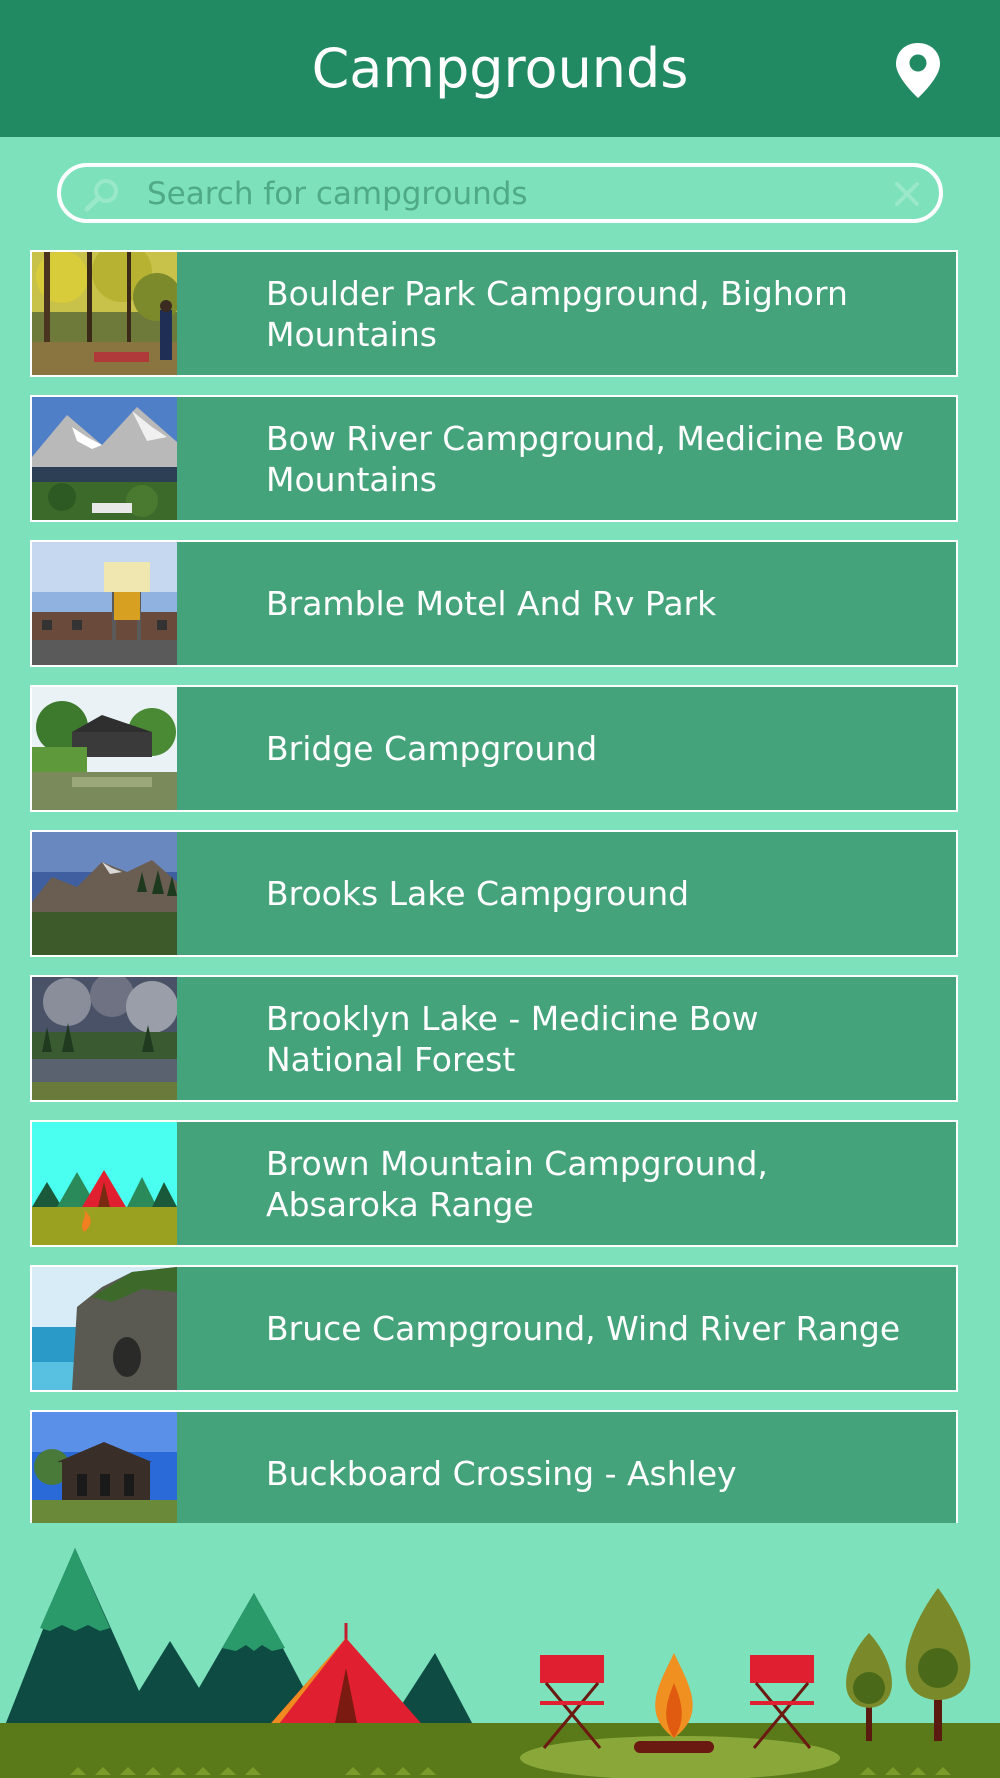  What do you see at coordinates (104, 313) in the screenshot?
I see `forest-campsite-photo` at bounding box center [104, 313].